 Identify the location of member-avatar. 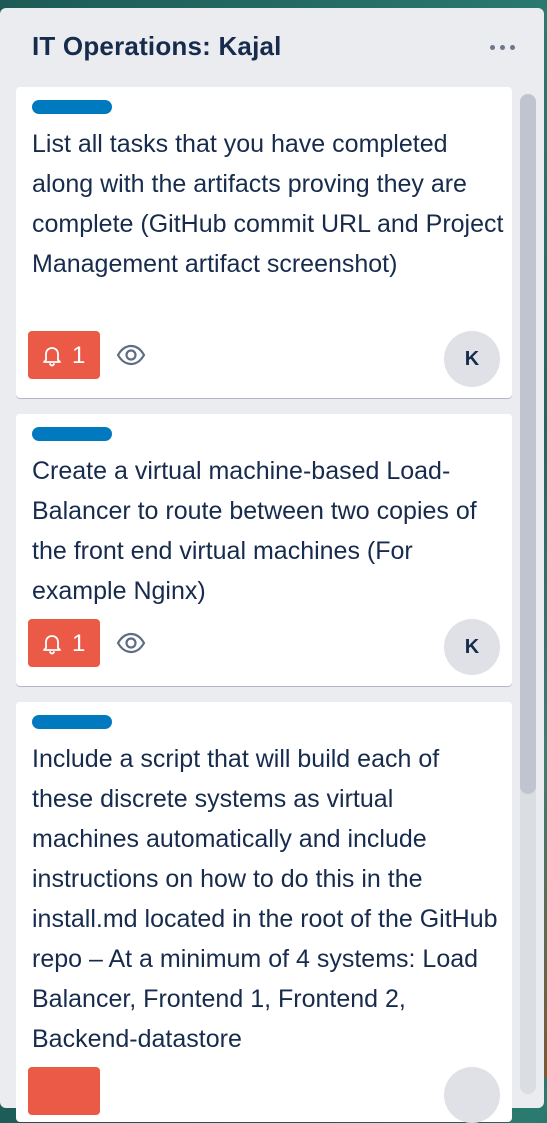
(472, 1095).